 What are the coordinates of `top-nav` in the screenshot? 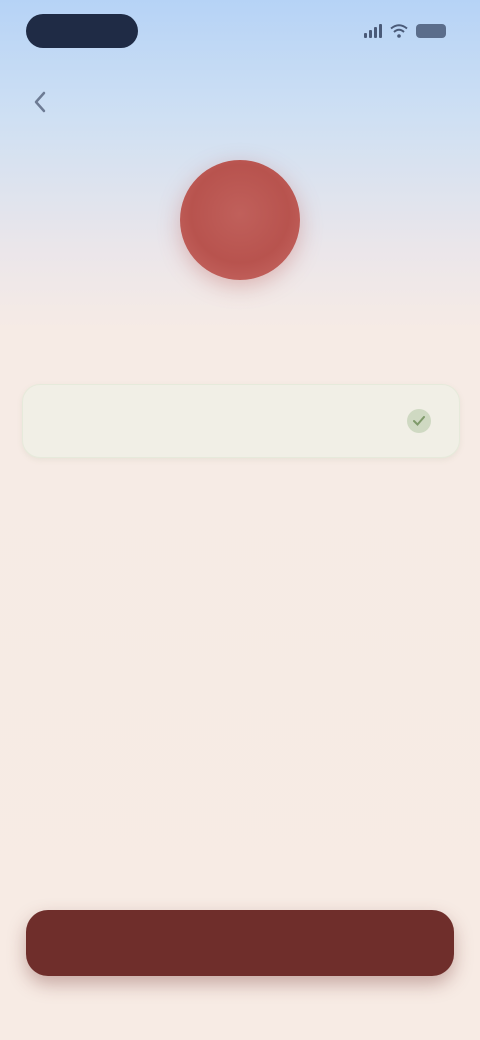 It's located at (240, 100).